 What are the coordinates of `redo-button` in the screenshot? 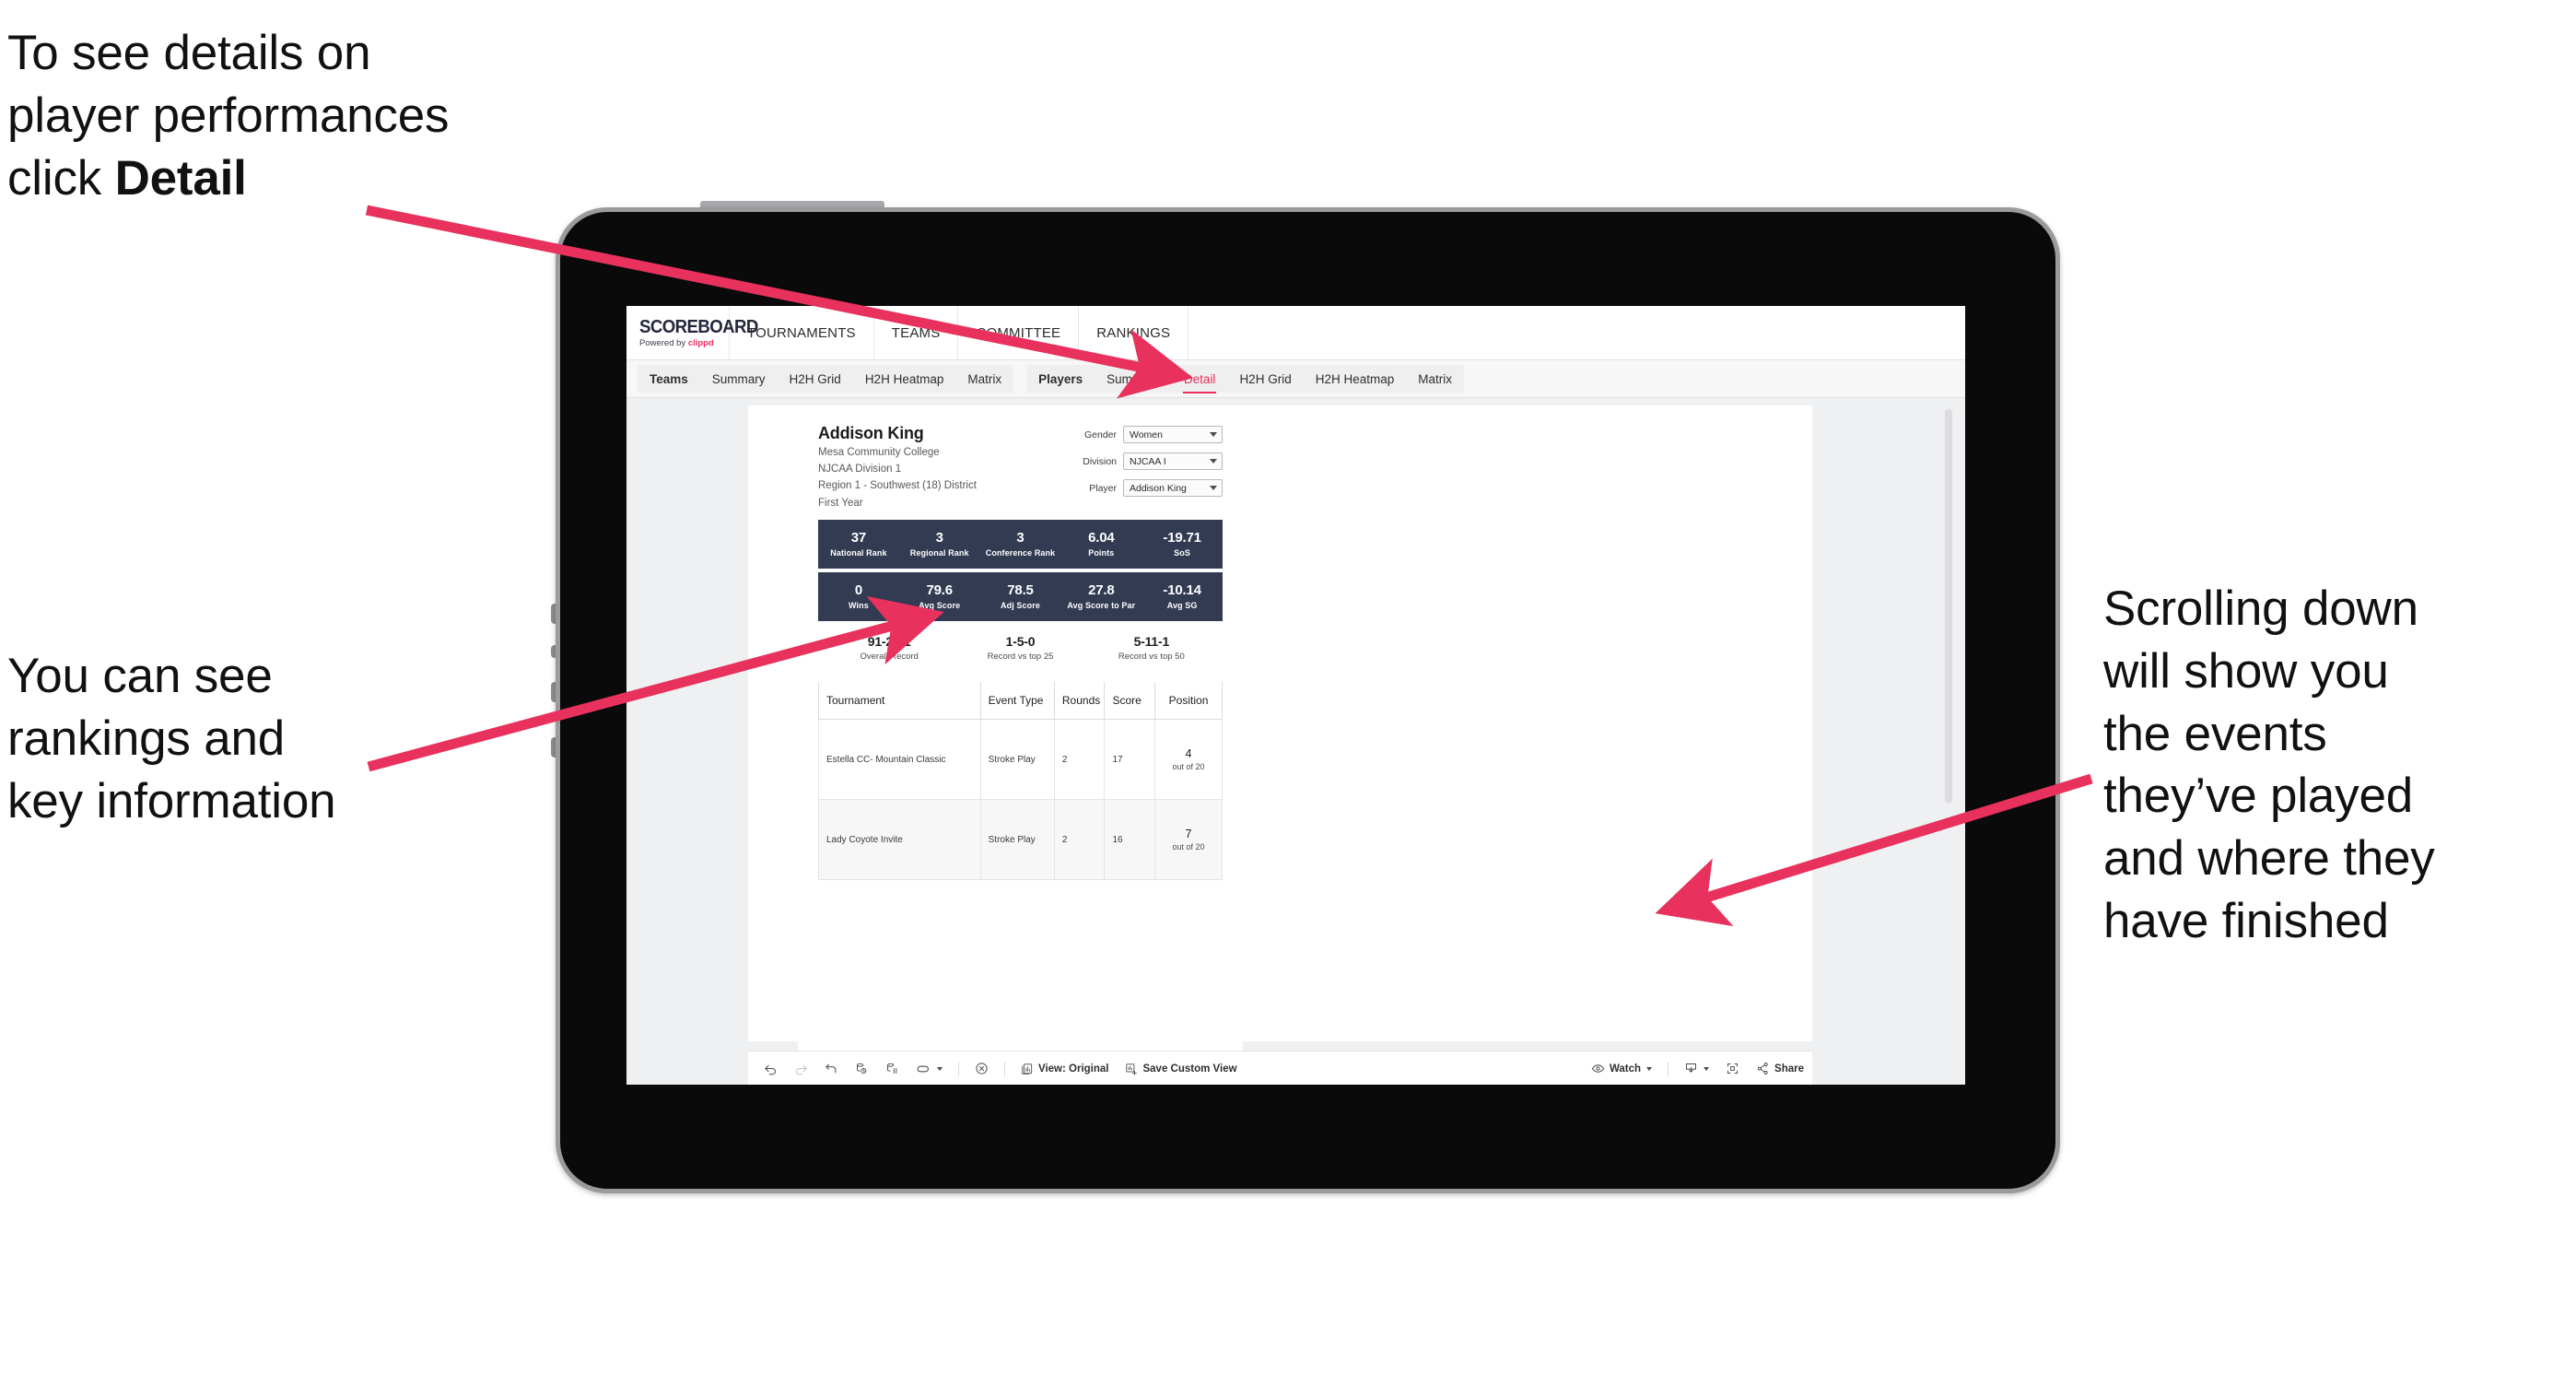 It's located at (801, 1068).